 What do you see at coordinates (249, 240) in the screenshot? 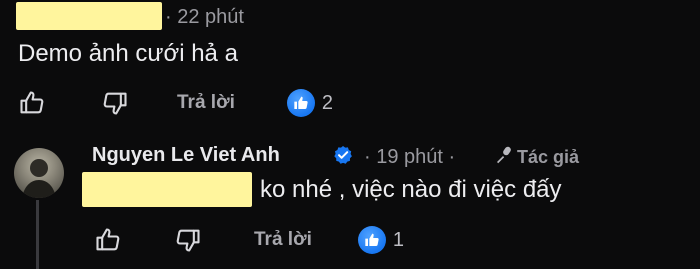
I see `comment-actions: Trả lời 1` at bounding box center [249, 240].